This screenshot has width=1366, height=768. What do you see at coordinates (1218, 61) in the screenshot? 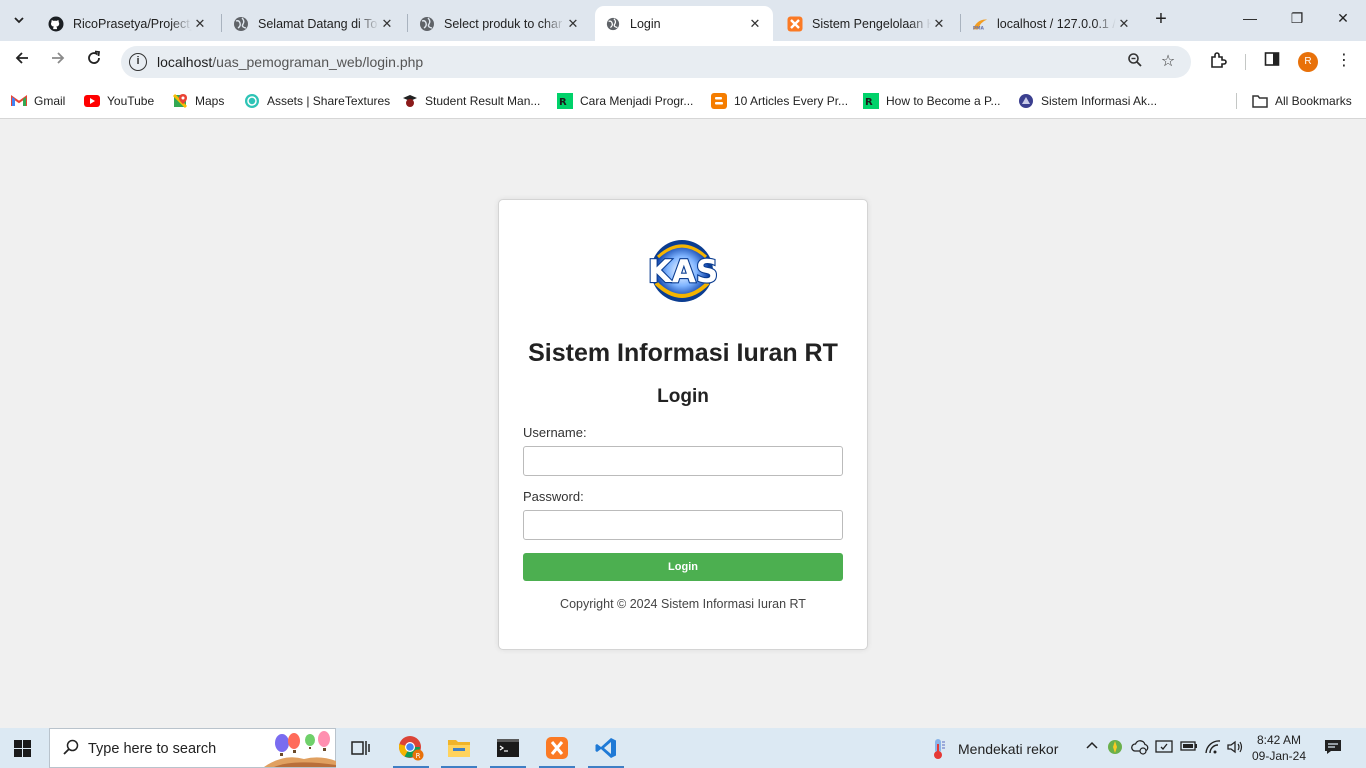
I see `extensions-icon` at bounding box center [1218, 61].